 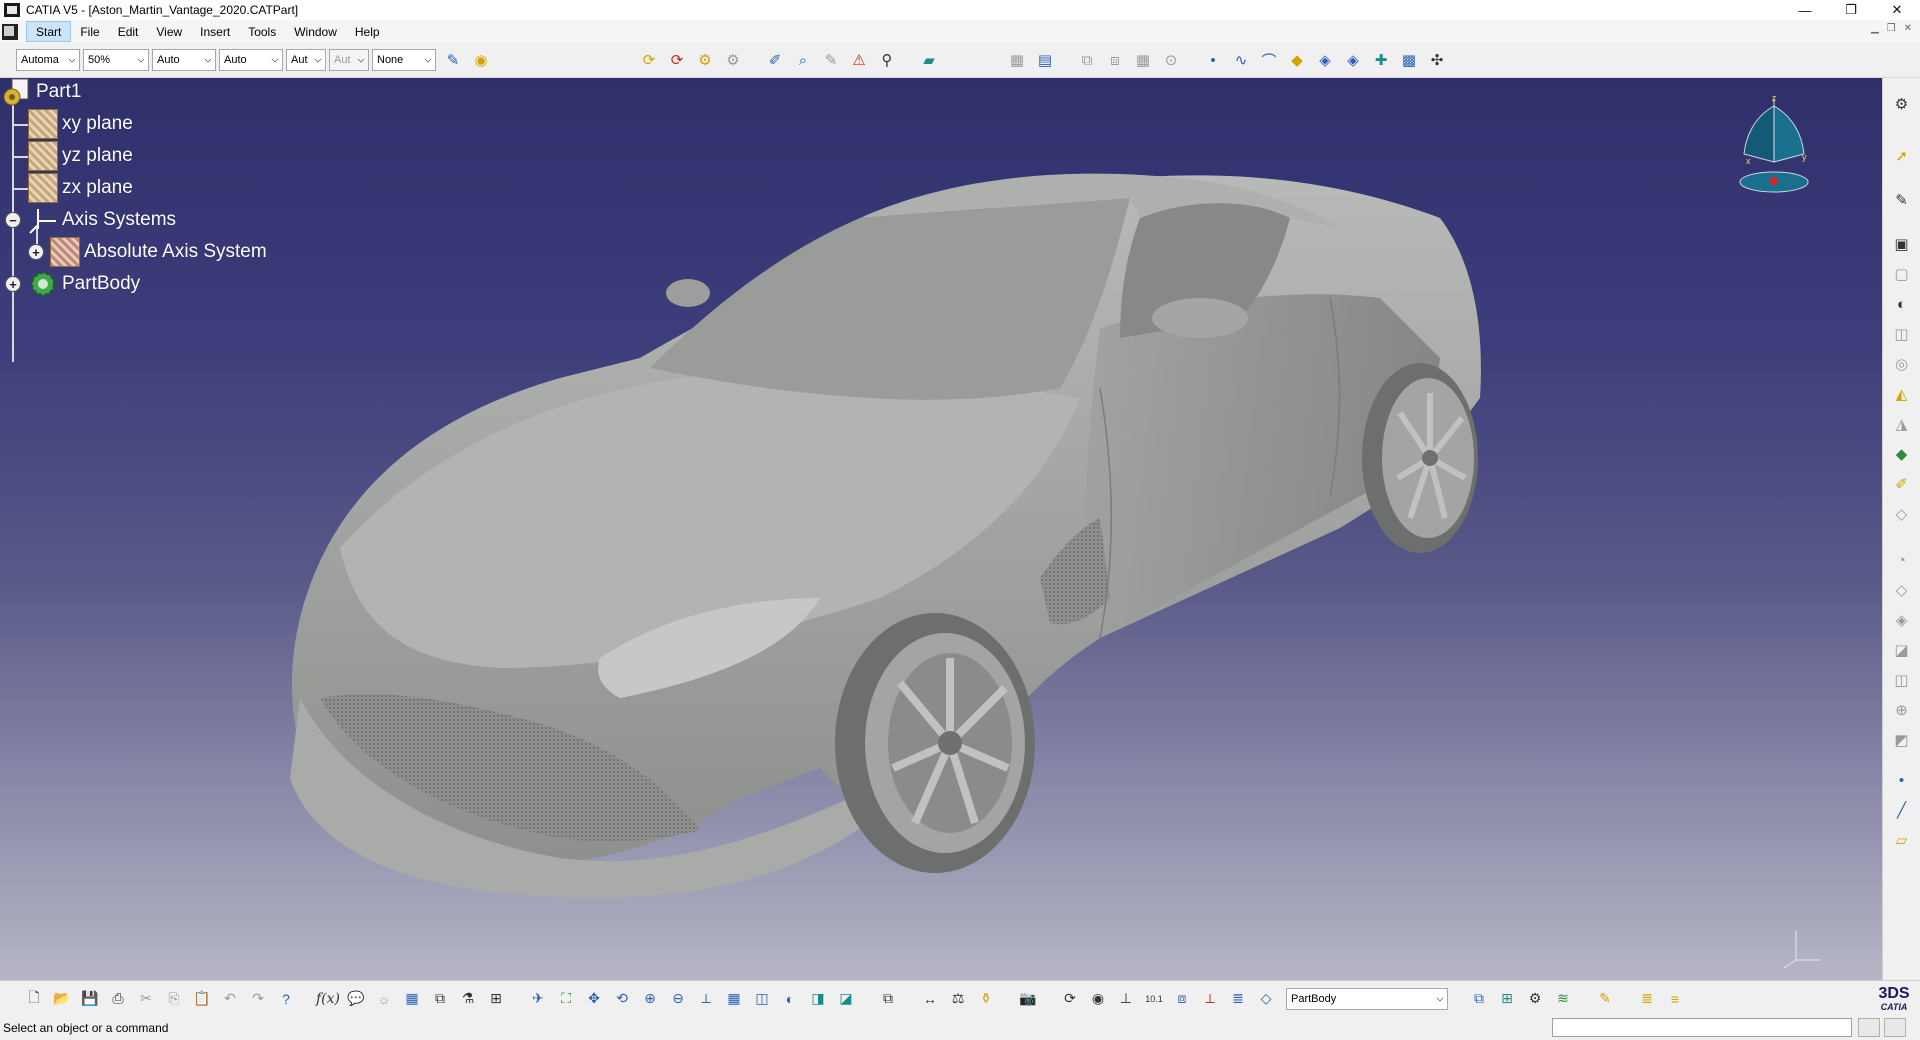 I want to click on pad-icon: ▣, so click(x=1902, y=244).